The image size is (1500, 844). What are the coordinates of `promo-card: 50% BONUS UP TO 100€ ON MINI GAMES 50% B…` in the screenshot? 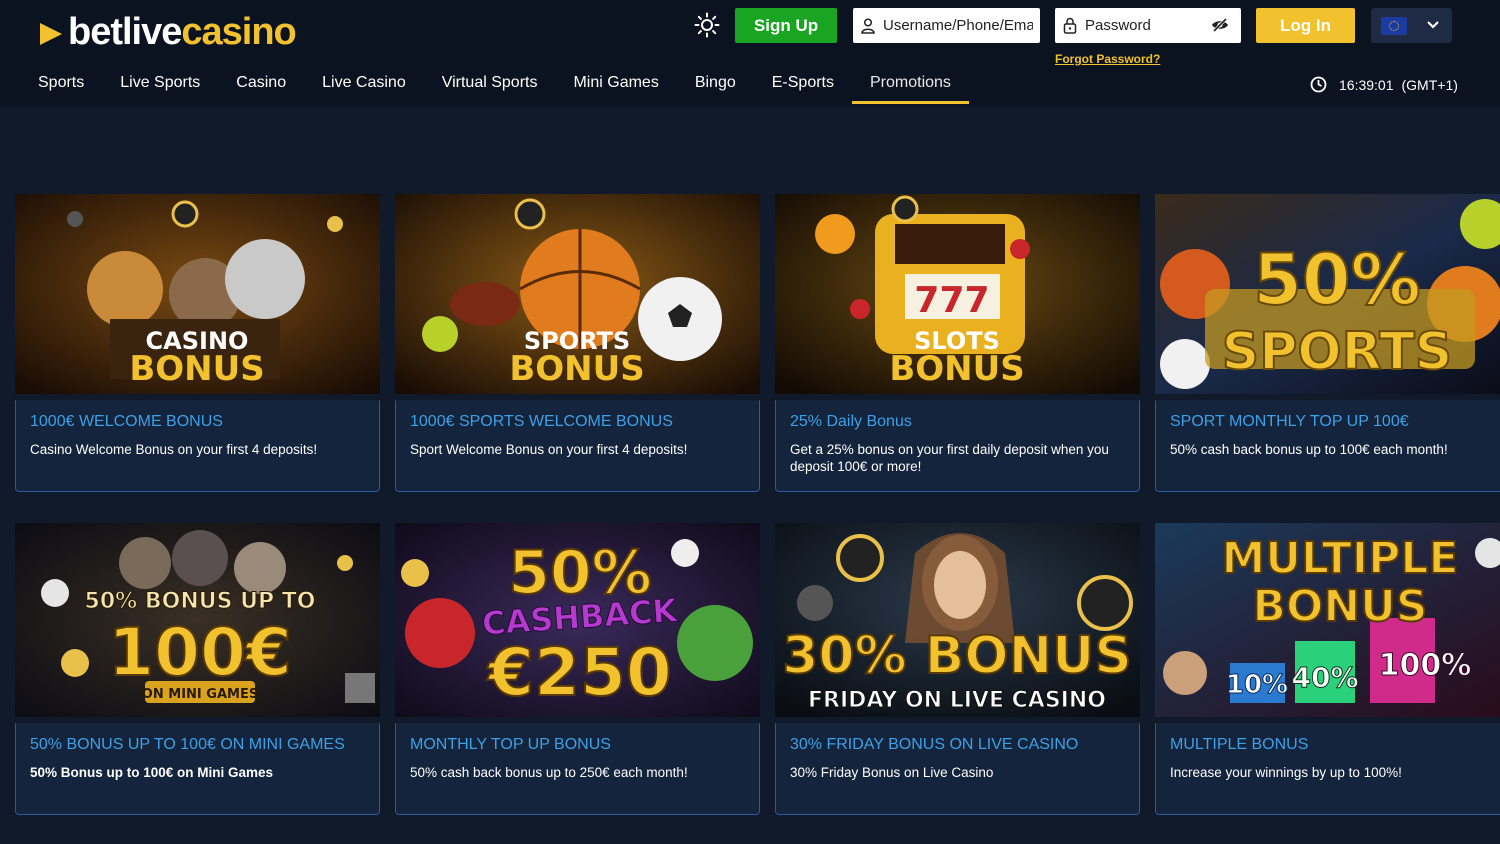 It's located at (197, 669).